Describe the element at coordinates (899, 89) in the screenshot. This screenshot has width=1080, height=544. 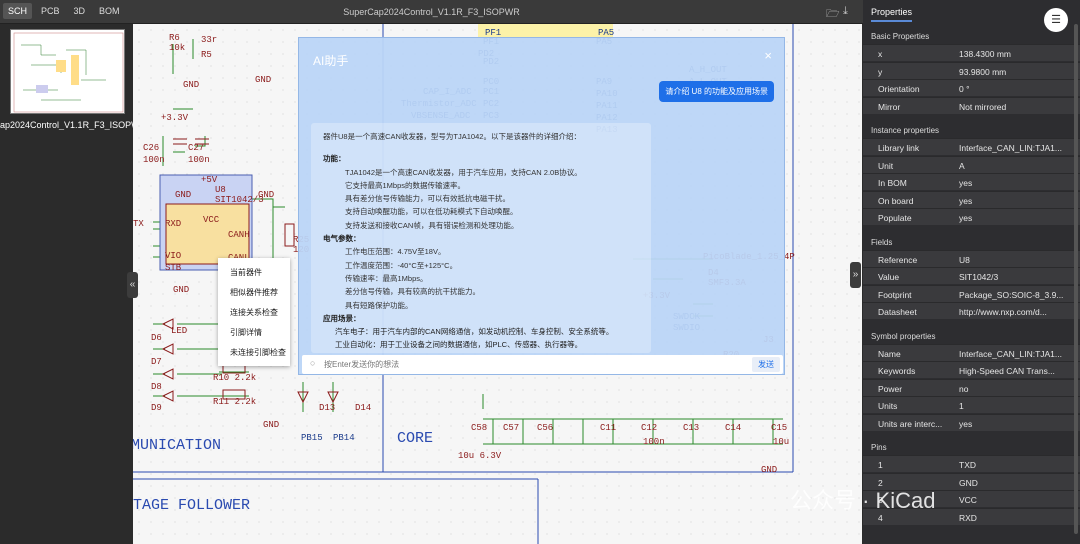
I see `property-key: Orientation` at that location.